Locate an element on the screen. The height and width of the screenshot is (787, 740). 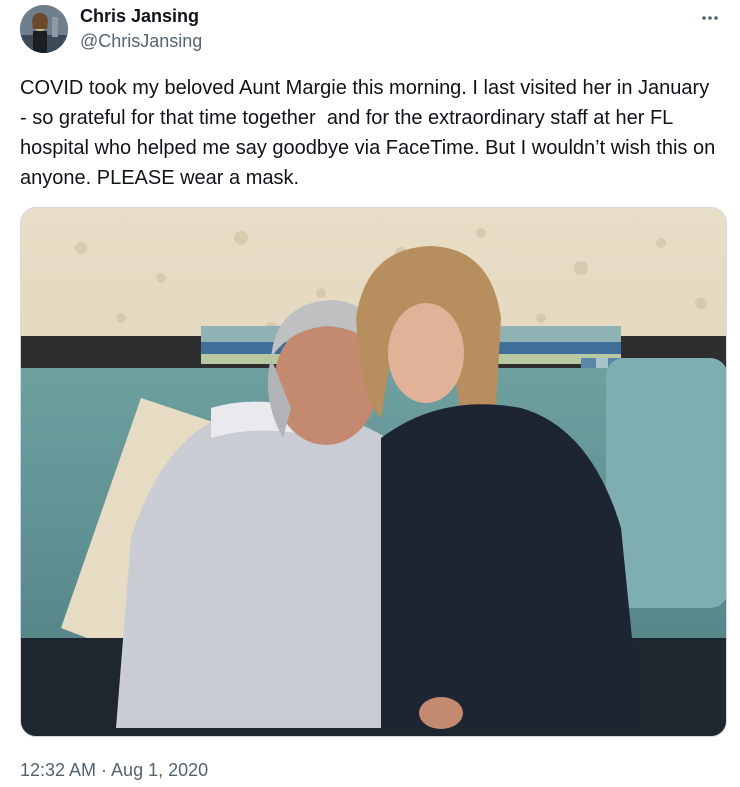
avatar is located at coordinates (44, 29).